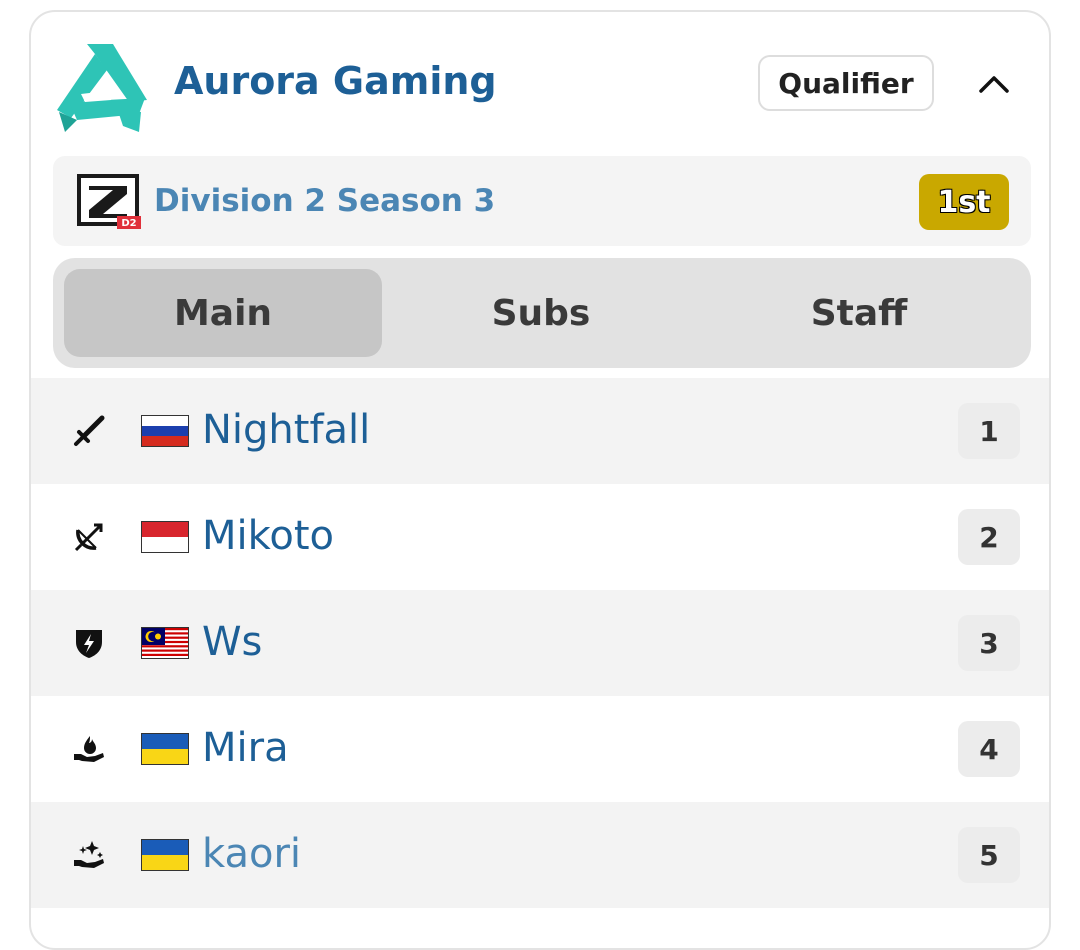 The width and height of the screenshot is (1080, 950). Describe the element at coordinates (223, 313) in the screenshot. I see `tab-main: Main` at that location.